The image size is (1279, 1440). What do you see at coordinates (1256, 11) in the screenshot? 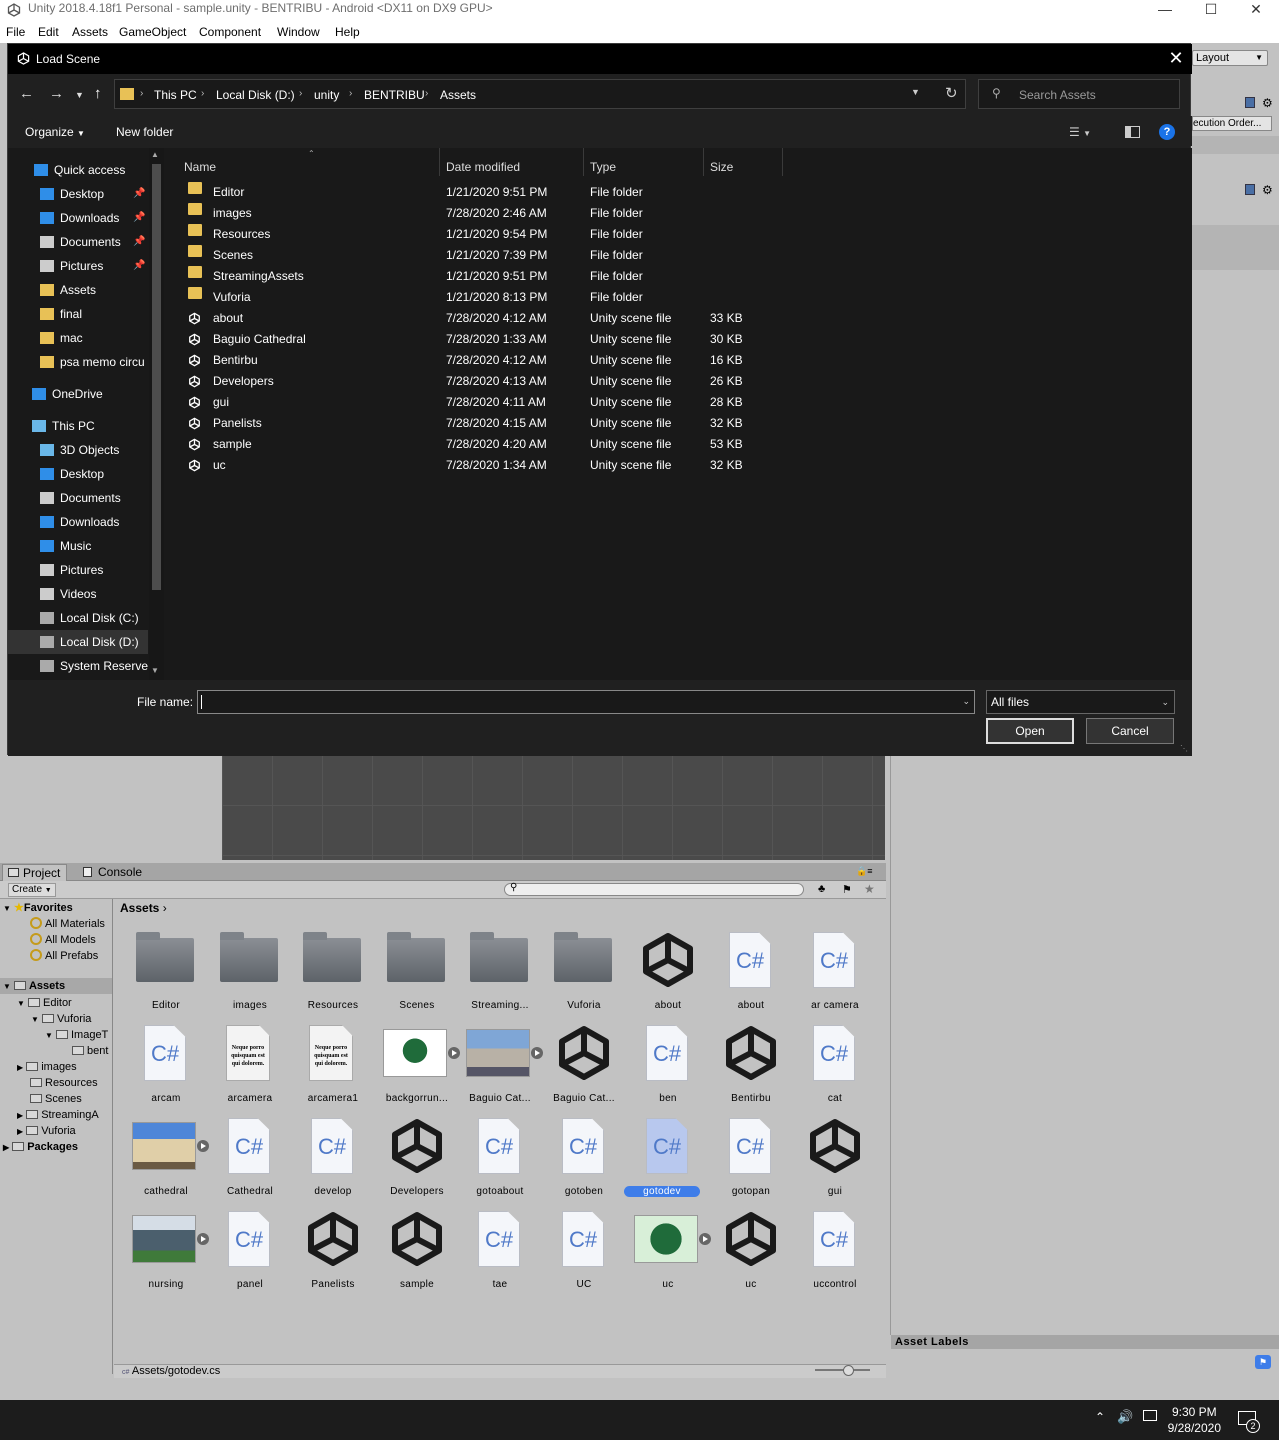
I see `close-window-button: ✕` at bounding box center [1256, 11].